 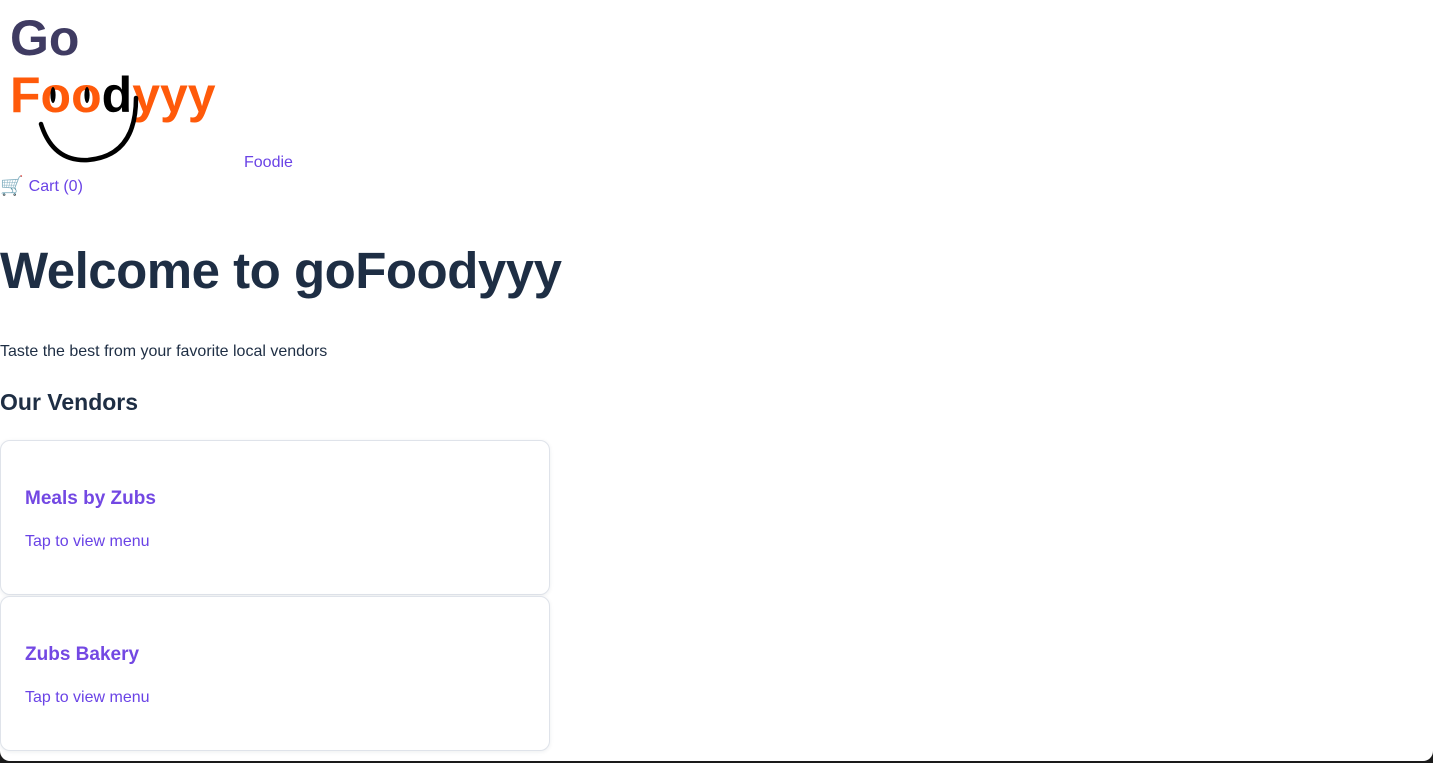 What do you see at coordinates (55, 186) in the screenshot?
I see `cart-label: Cart (0)` at bounding box center [55, 186].